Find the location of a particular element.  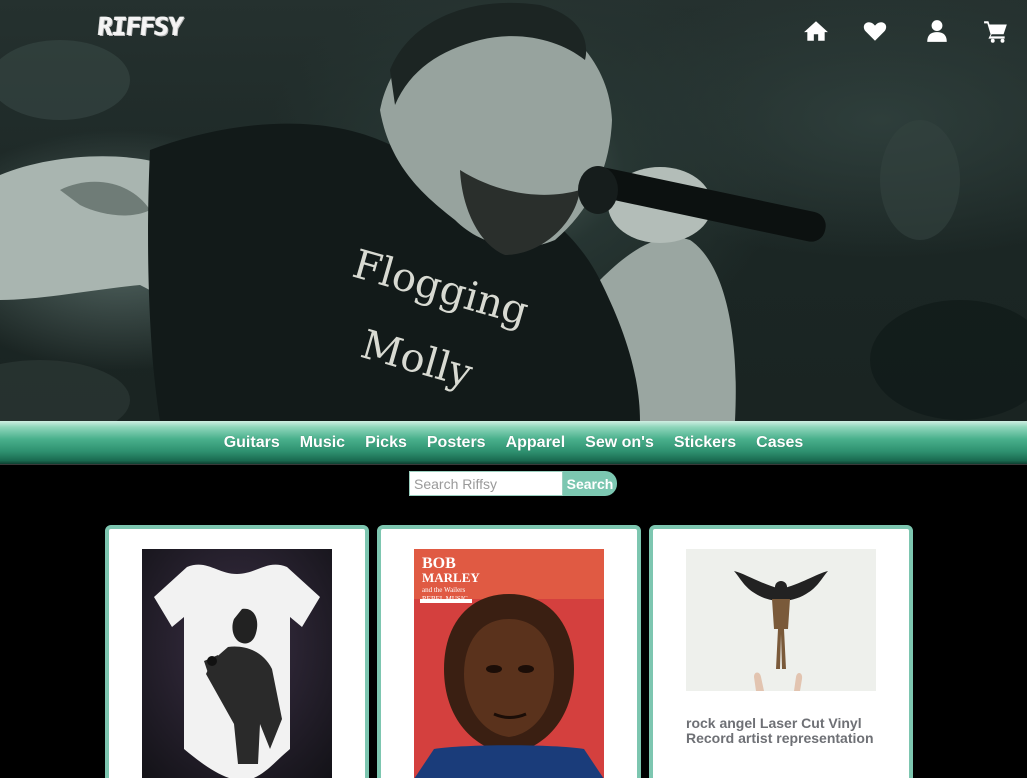

cart-icon is located at coordinates (996, 31).